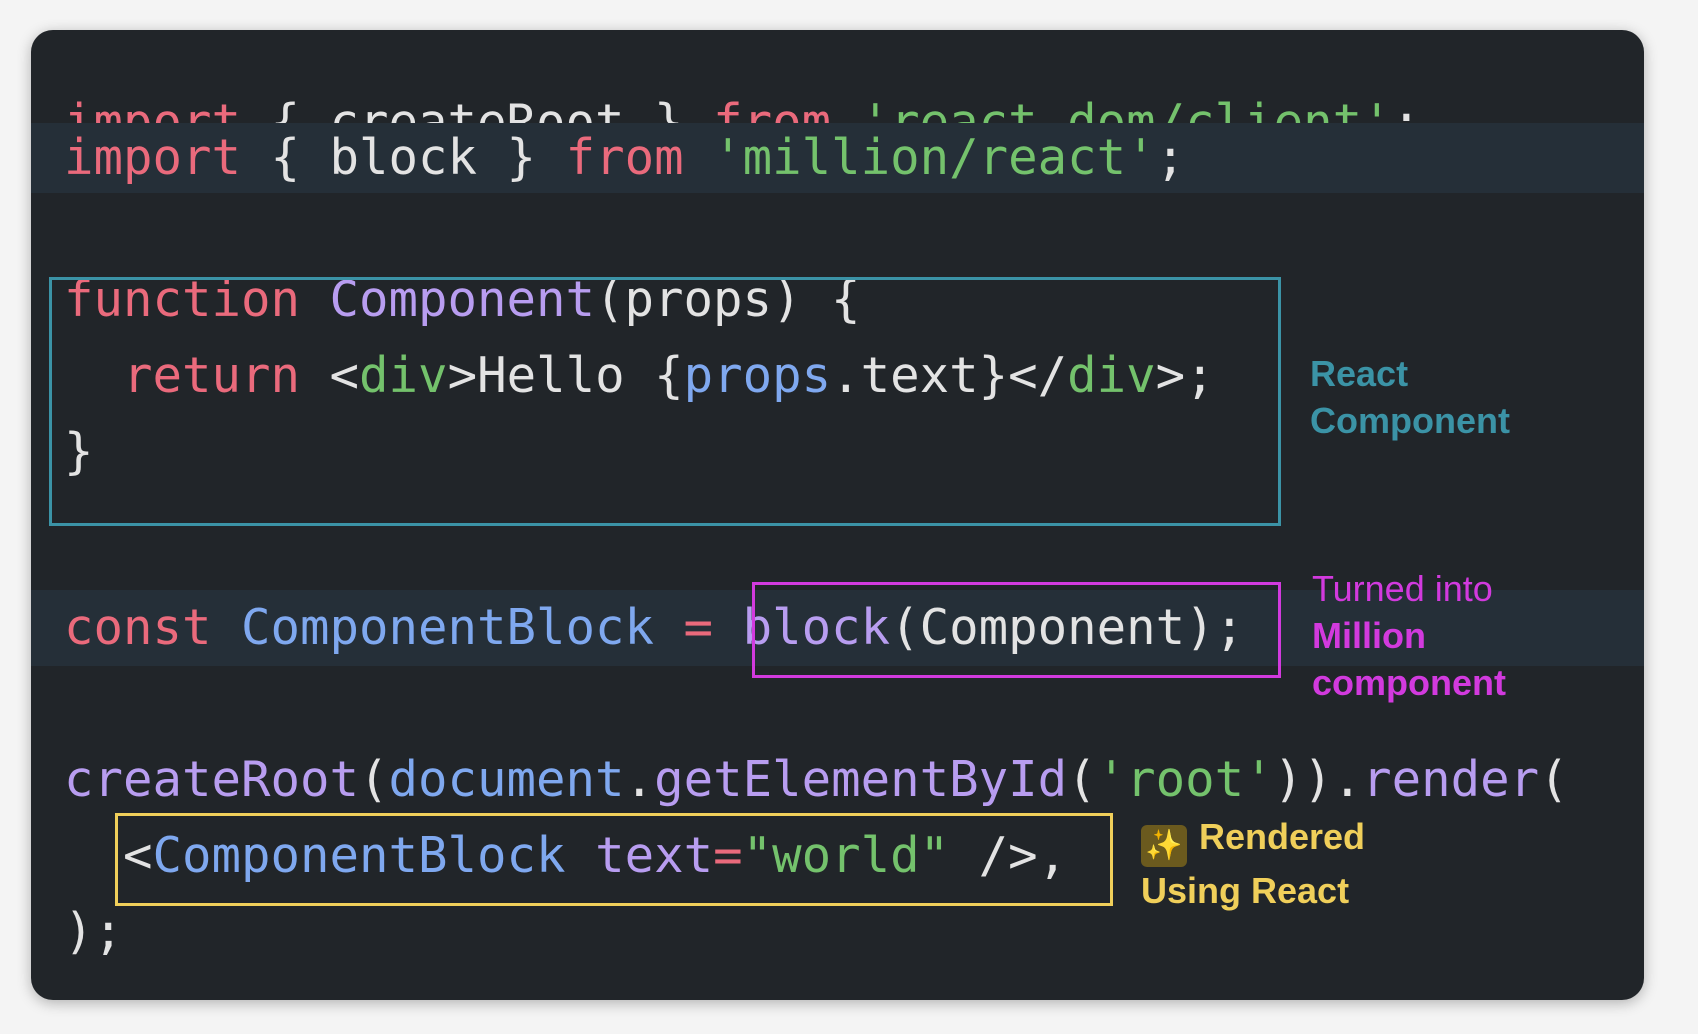 This screenshot has height=1034, width=1698. I want to click on code-line-2: import { block } from 'million/react';, so click(837, 158).